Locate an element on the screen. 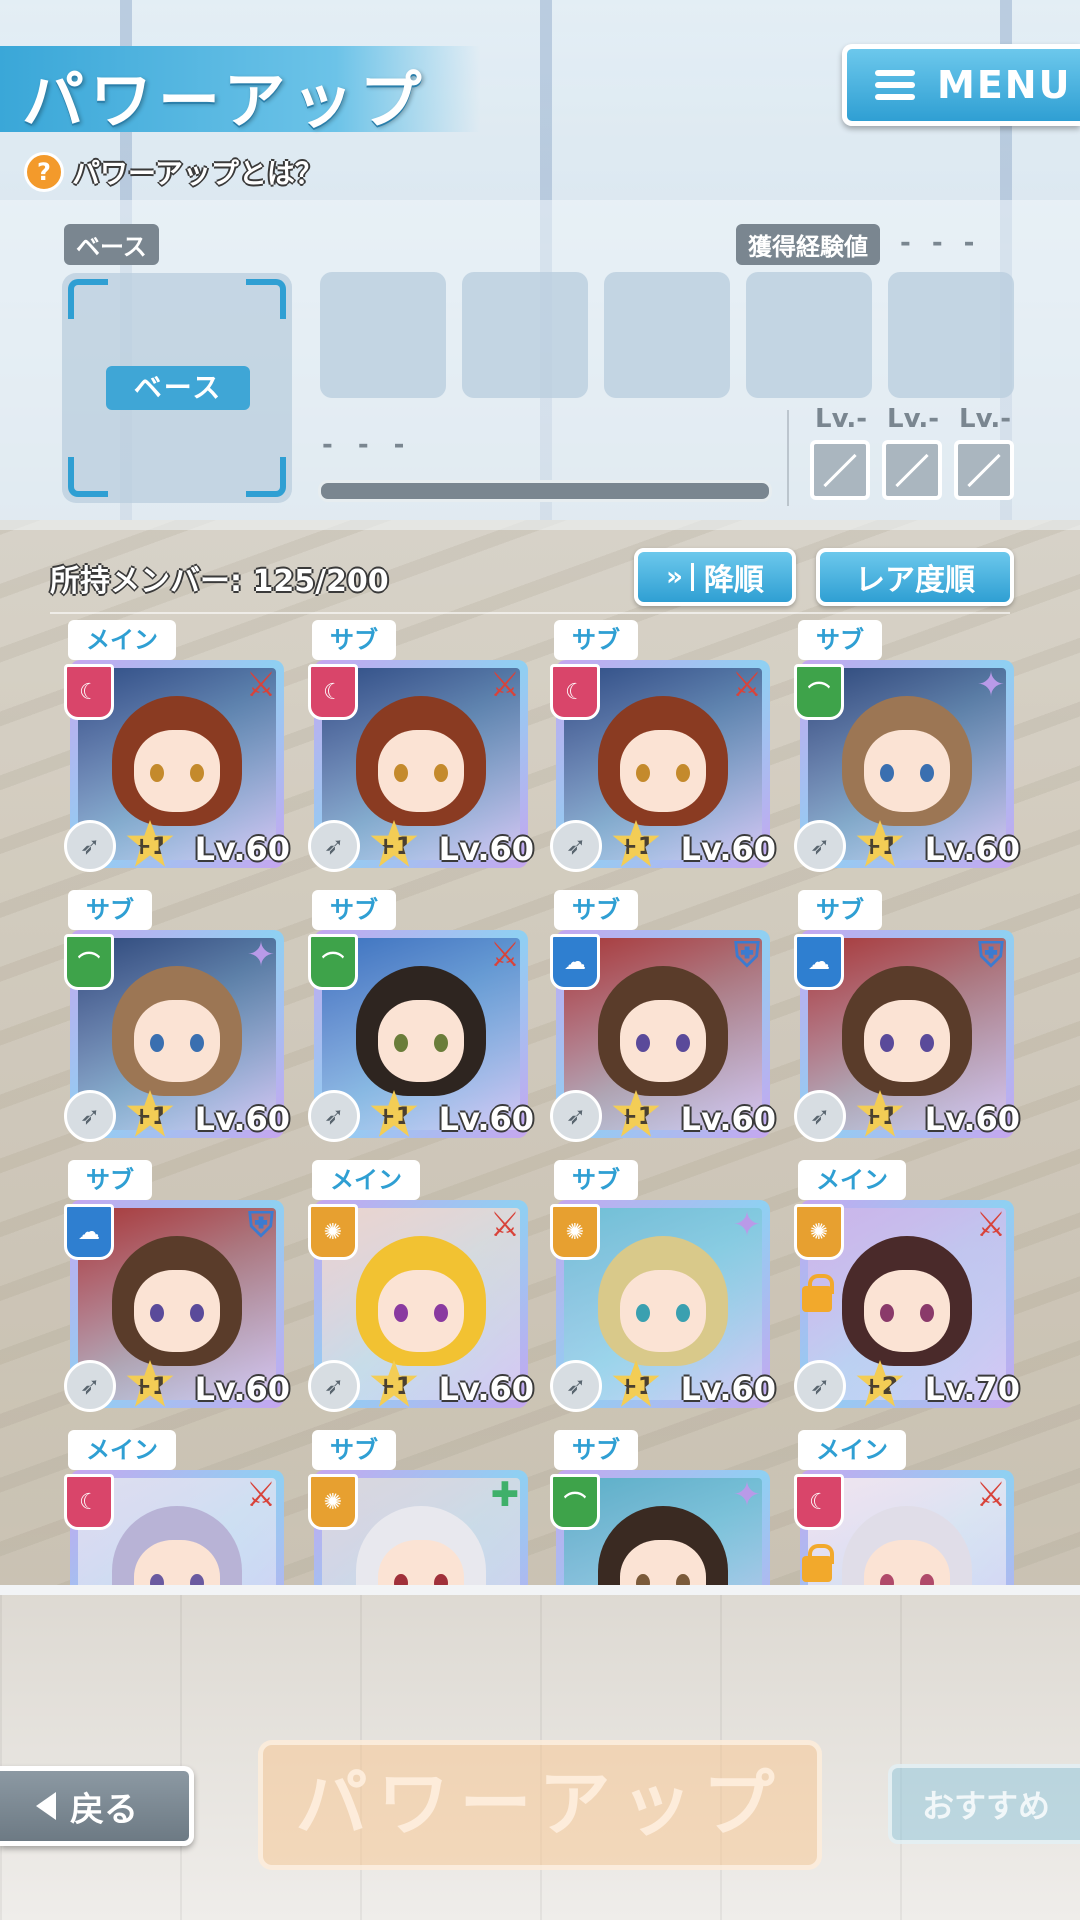  back-label: 戻る is located at coordinates (104, 1809).